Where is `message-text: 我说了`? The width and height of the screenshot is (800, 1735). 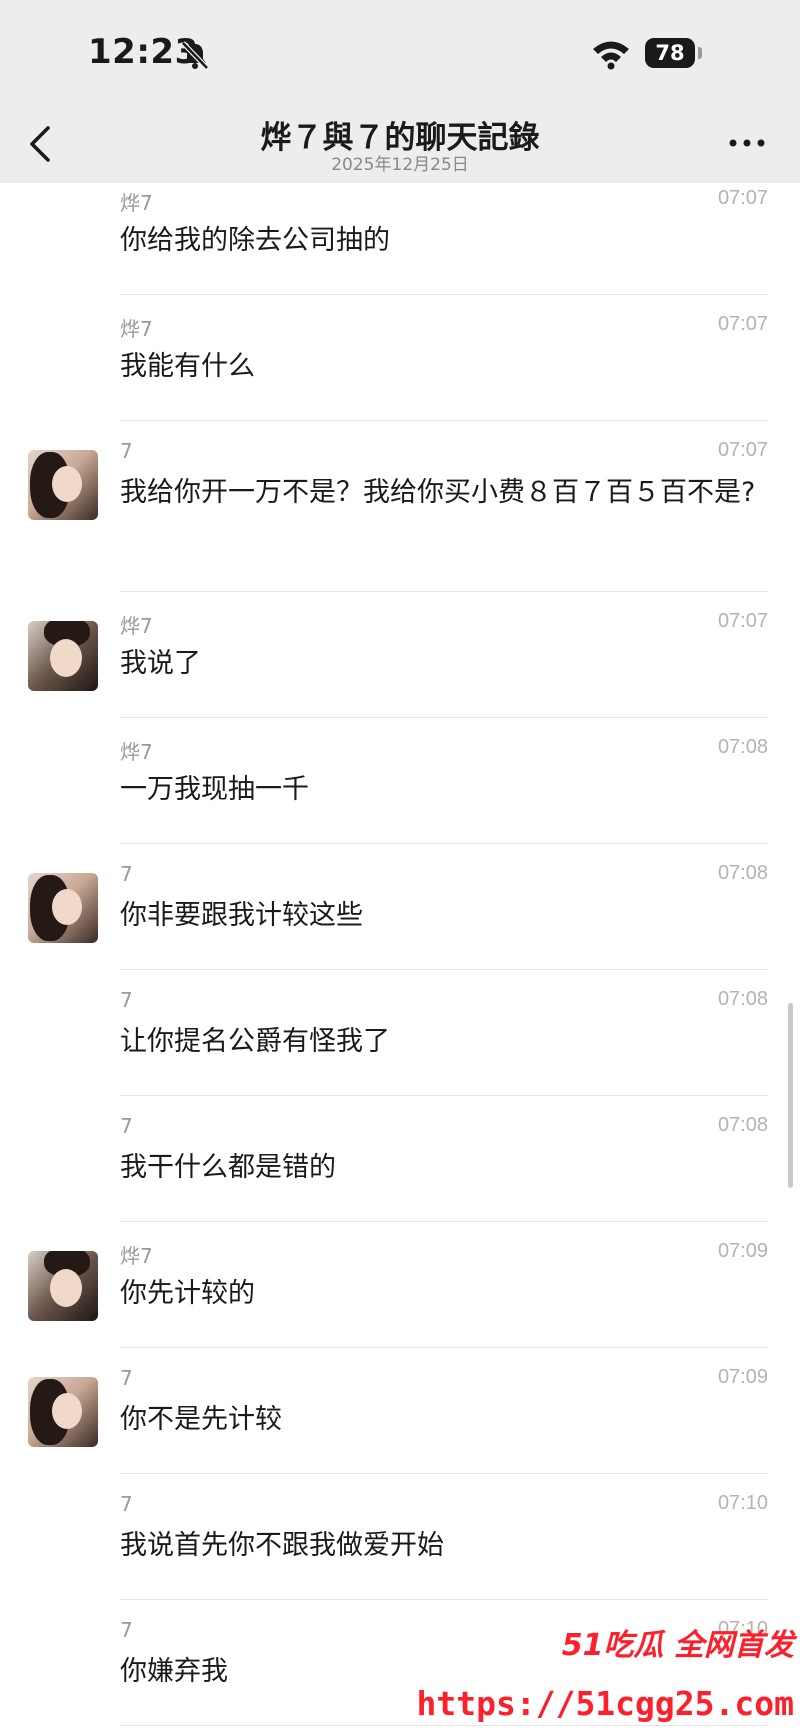 message-text: 我说了 is located at coordinates (160, 663).